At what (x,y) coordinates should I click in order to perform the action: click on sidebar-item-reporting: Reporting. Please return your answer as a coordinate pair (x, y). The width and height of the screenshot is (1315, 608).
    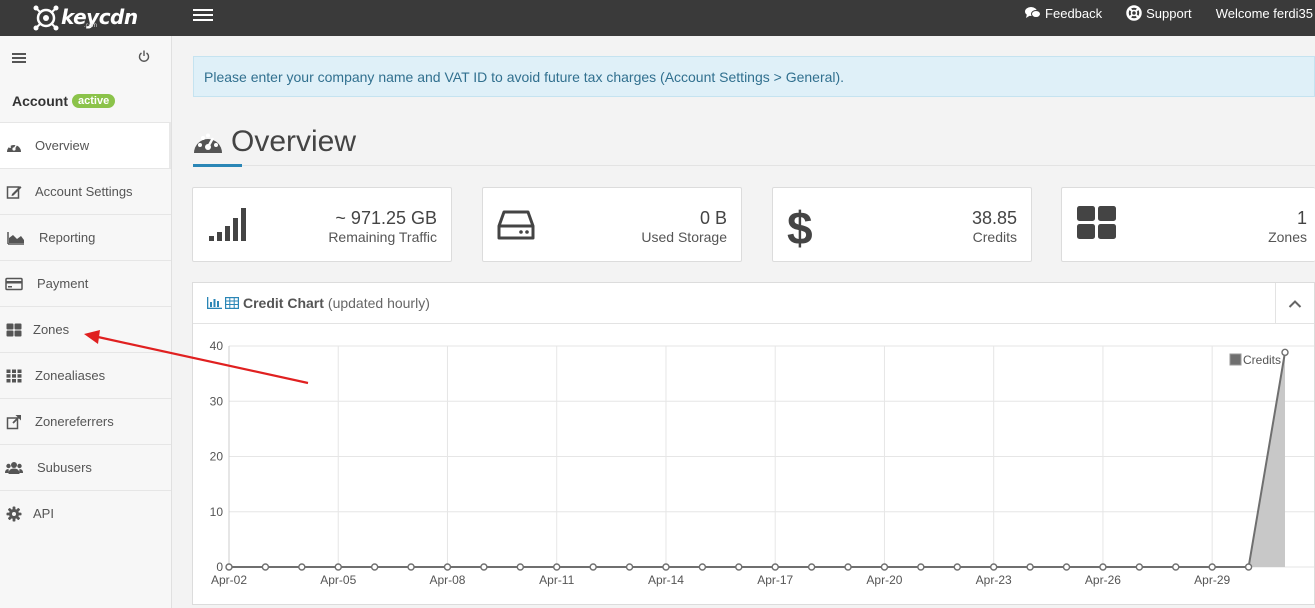
    Looking at the image, I should click on (85, 237).